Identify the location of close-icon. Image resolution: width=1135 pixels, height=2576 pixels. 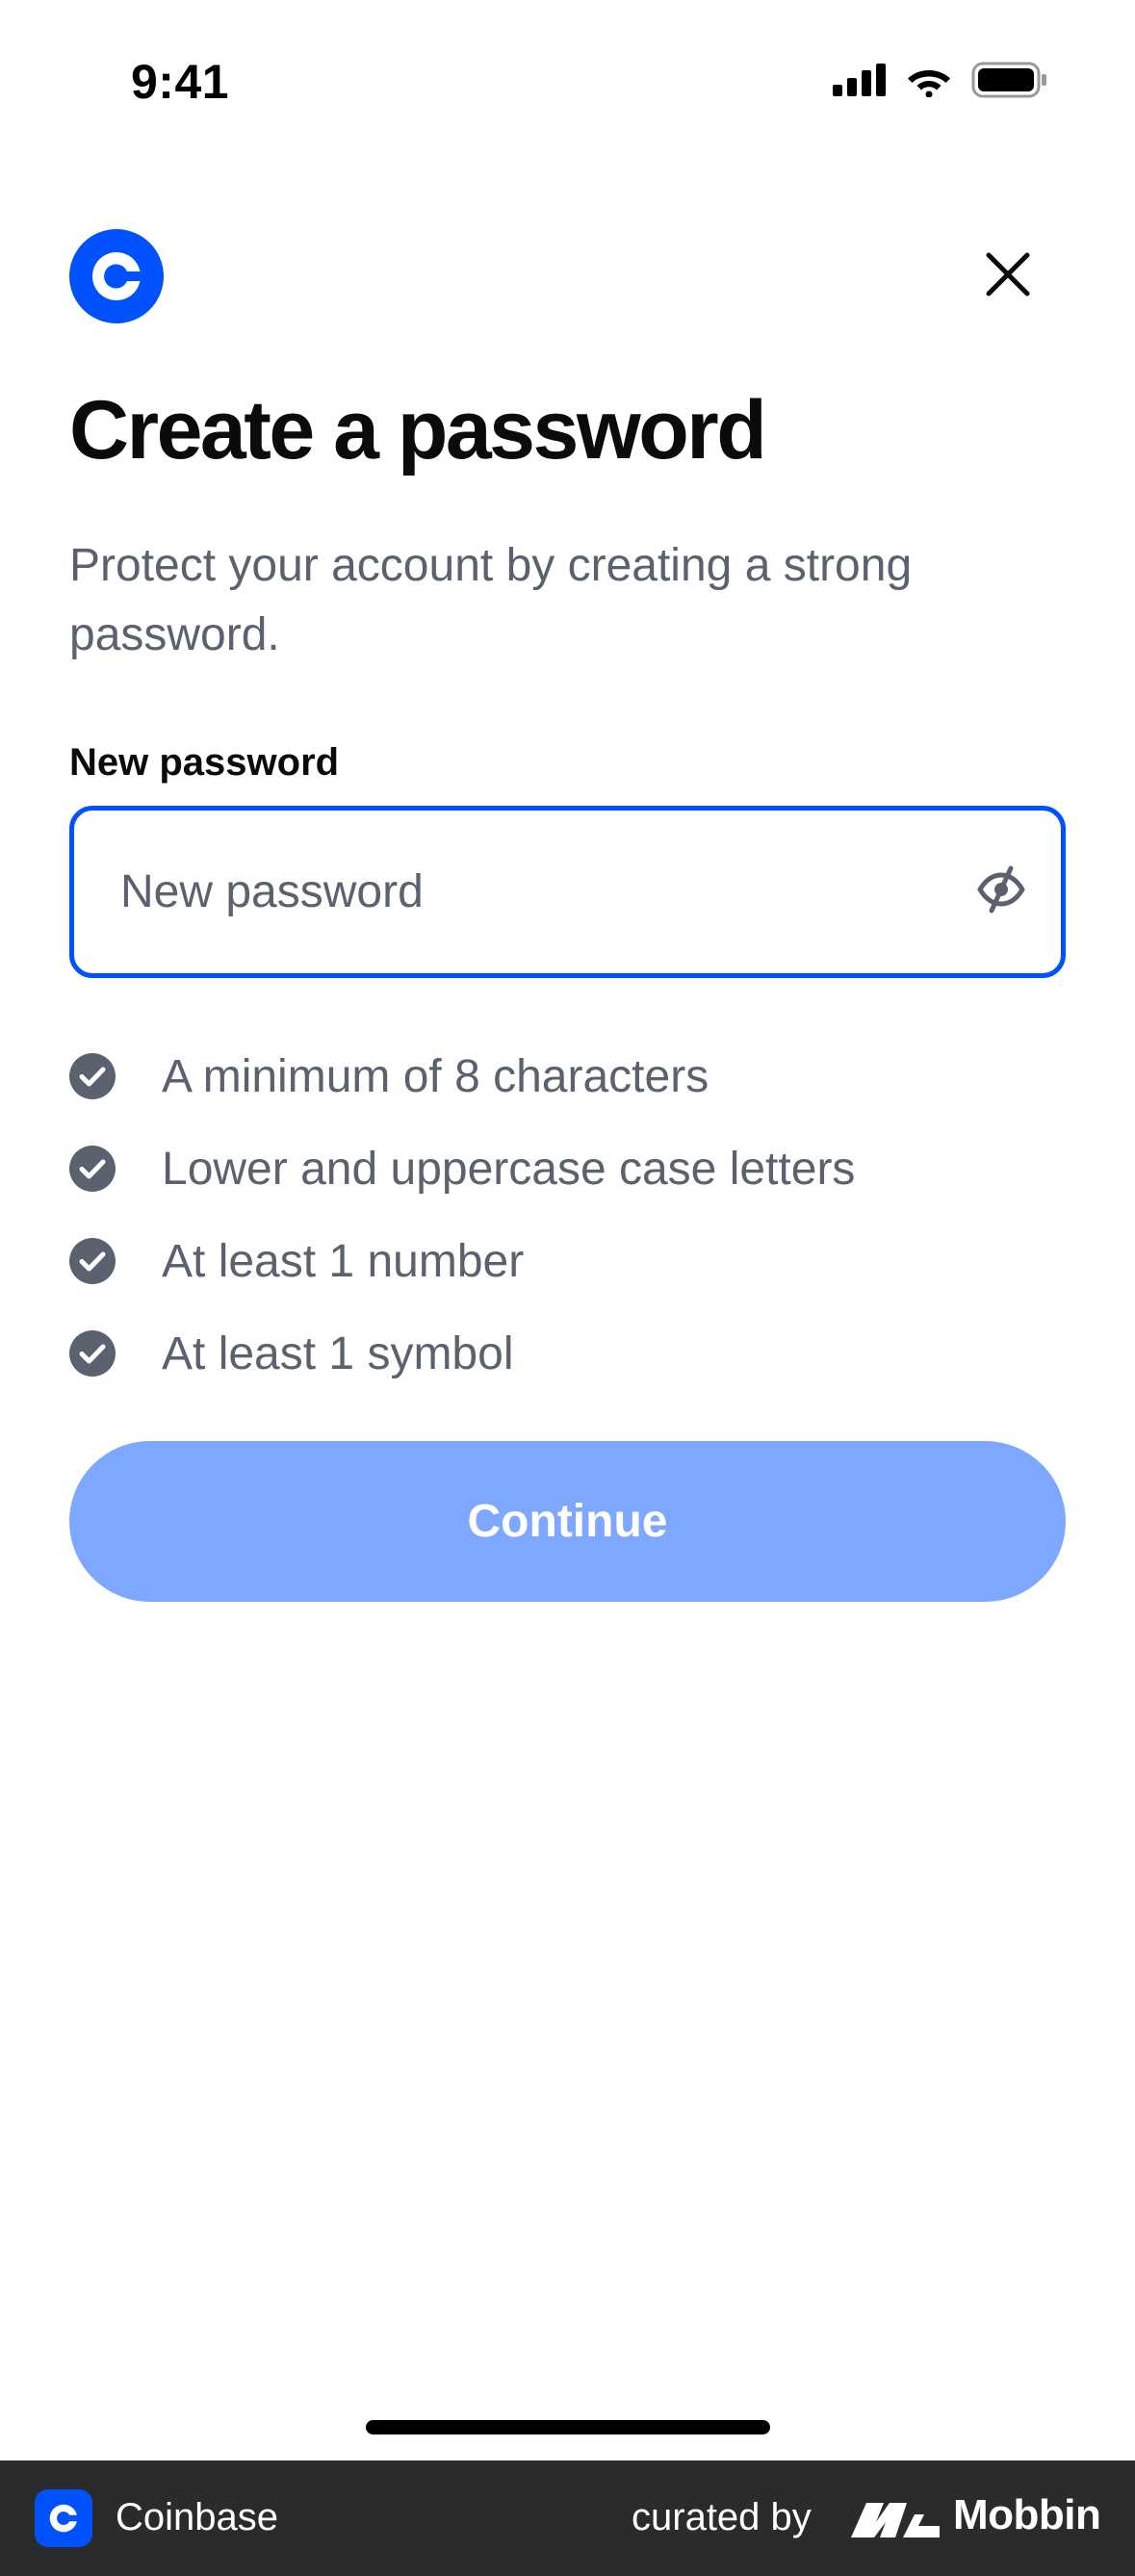
(1008, 277).